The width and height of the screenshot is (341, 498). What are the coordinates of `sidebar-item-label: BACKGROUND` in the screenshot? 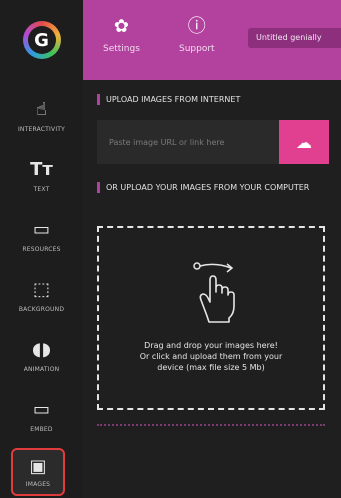 It's located at (41, 309).